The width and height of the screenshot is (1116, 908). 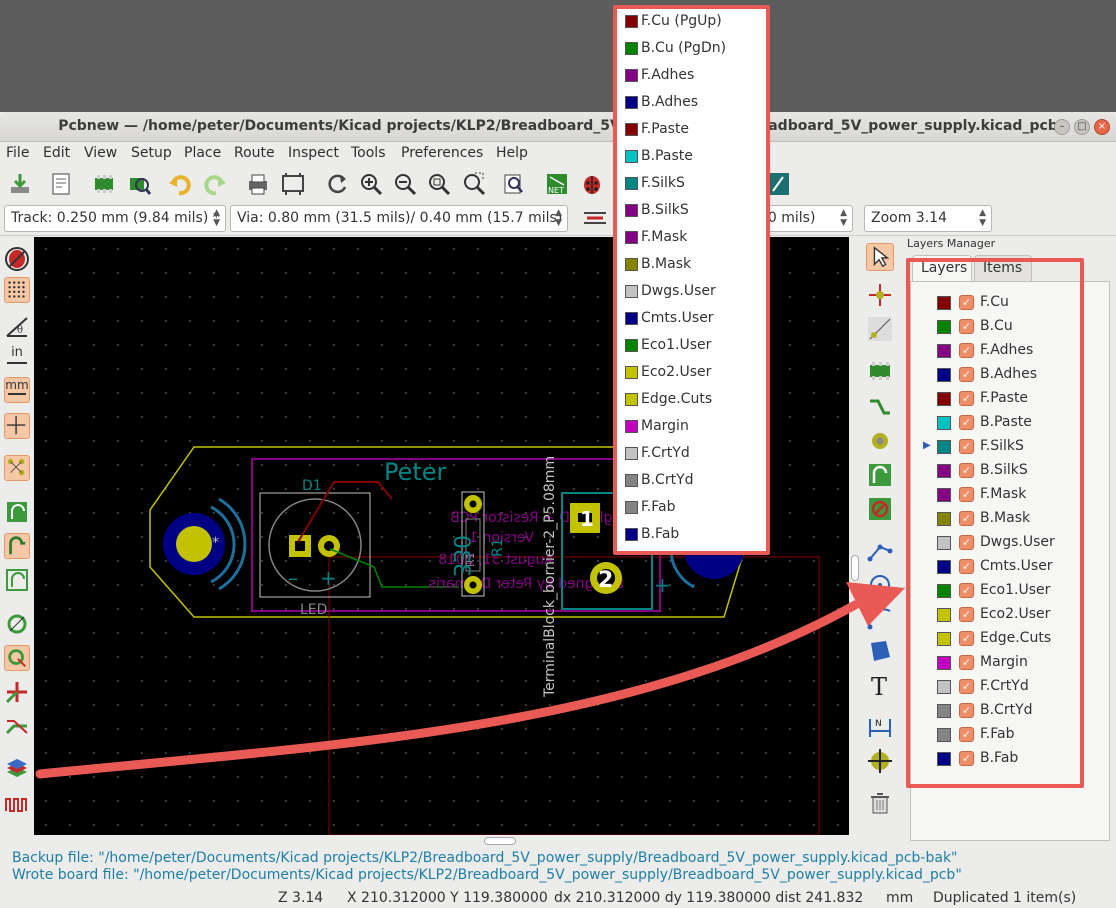 What do you see at coordinates (1102, 127) in the screenshot?
I see `close-button: ×` at bounding box center [1102, 127].